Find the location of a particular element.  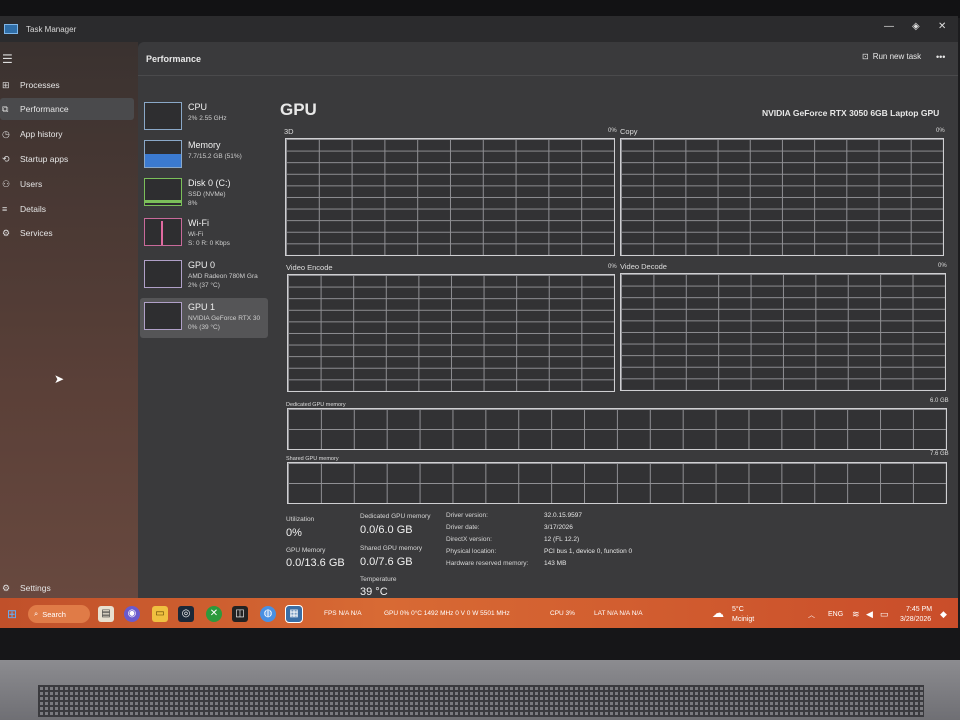

wifi-icon: ≋ is located at coordinates (856, 614).